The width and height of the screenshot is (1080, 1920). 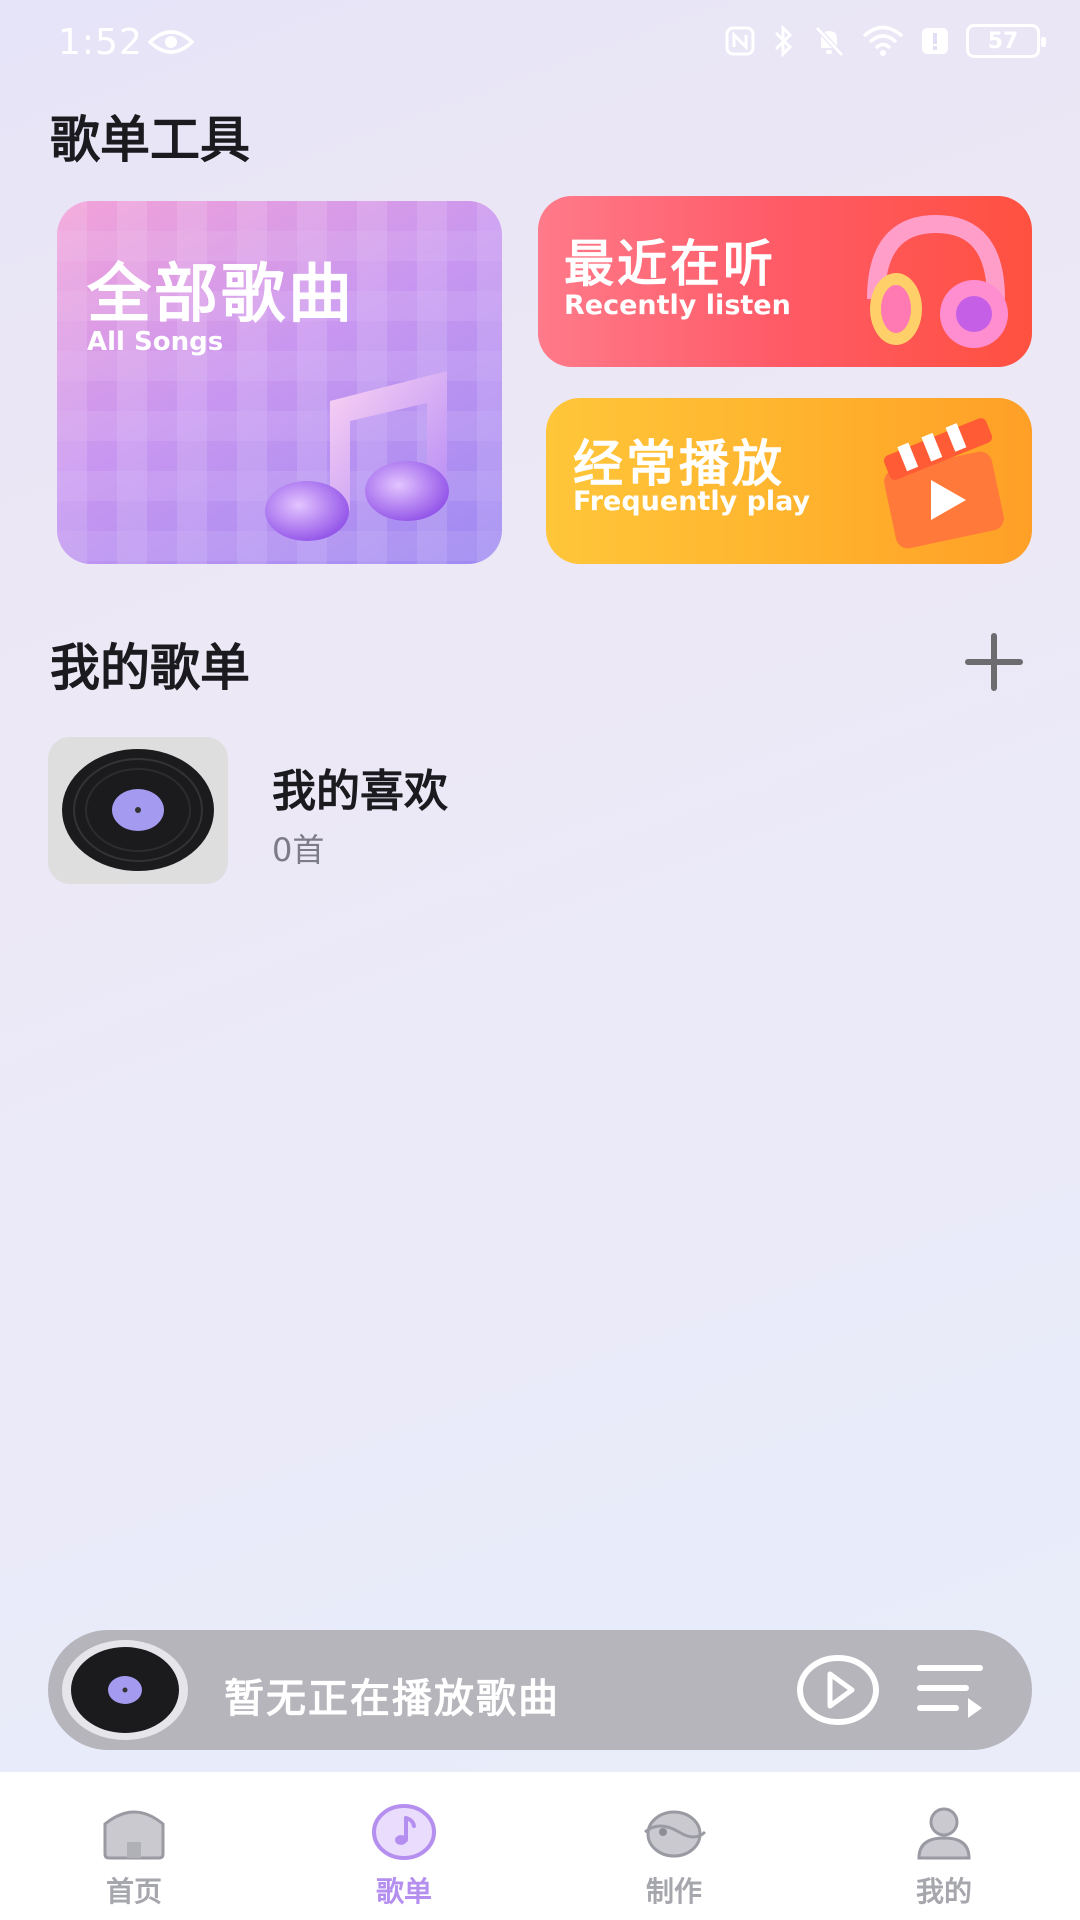 I want to click on bottom-nav: 首页 歌单 制作 我的, so click(x=540, y=1846).